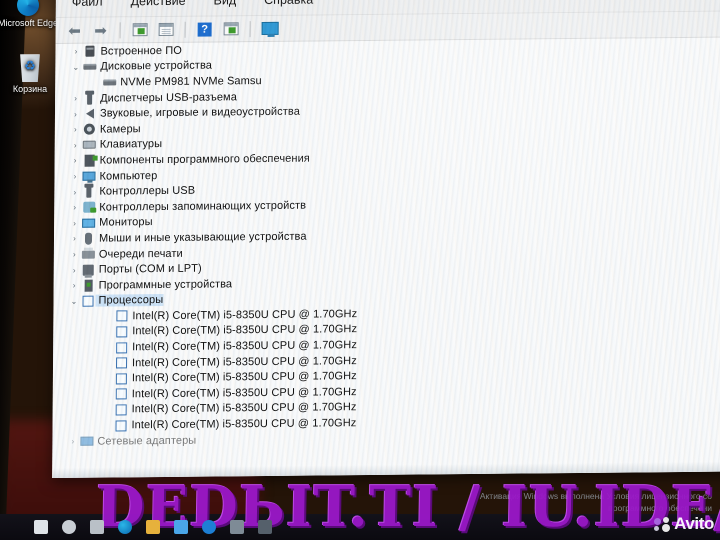  I want to click on avito-watermark: Avito, so click(684, 524).